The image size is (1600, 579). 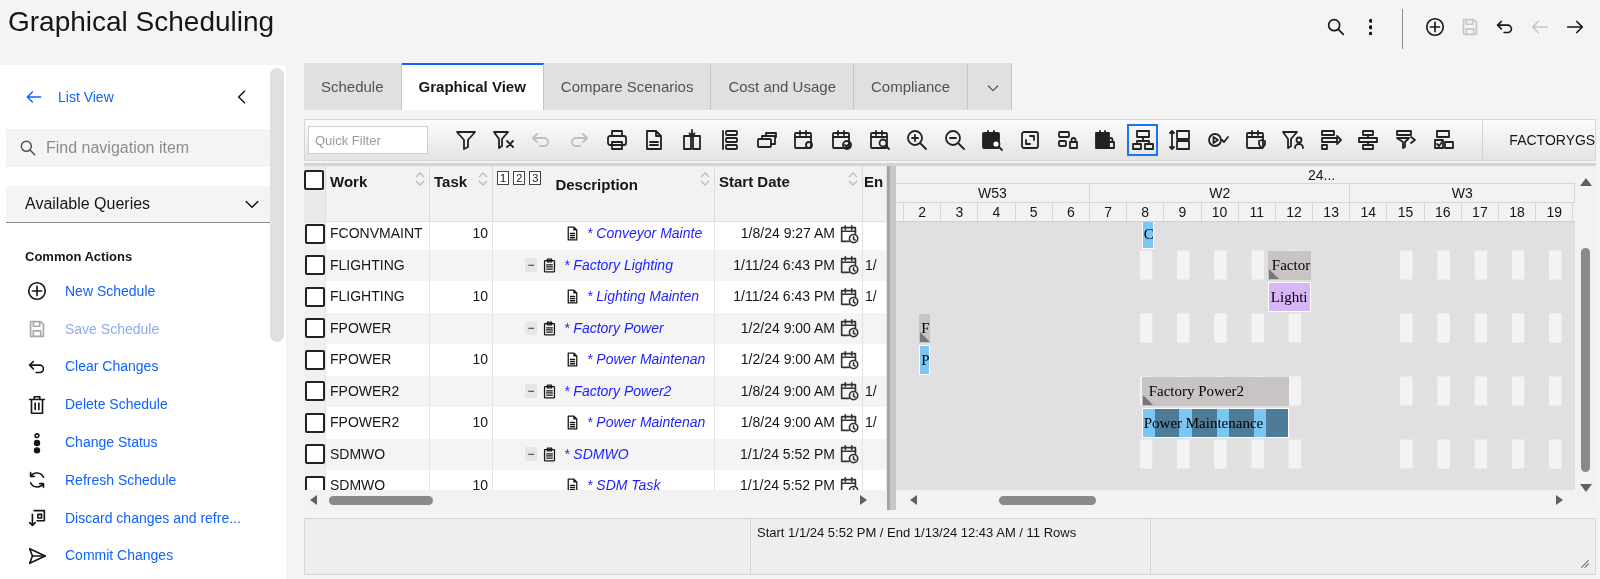 What do you see at coordinates (784, 297) in the screenshot?
I see `start-date: 1/11/24 6:43 PM` at bounding box center [784, 297].